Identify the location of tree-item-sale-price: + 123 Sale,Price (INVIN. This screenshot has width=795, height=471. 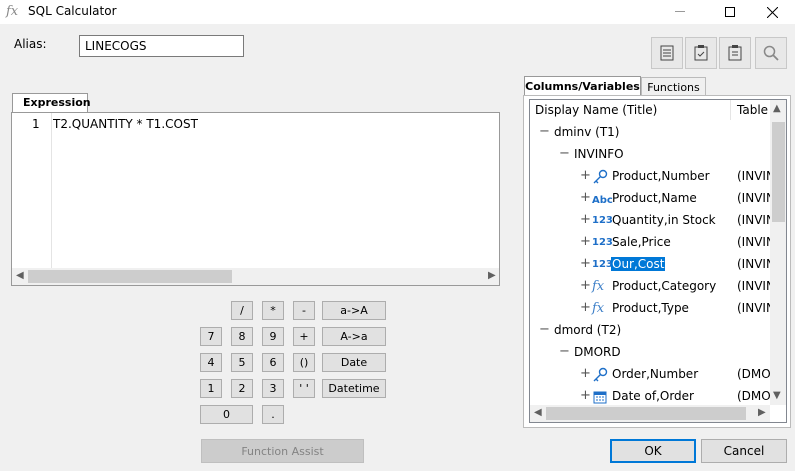
(652, 243).